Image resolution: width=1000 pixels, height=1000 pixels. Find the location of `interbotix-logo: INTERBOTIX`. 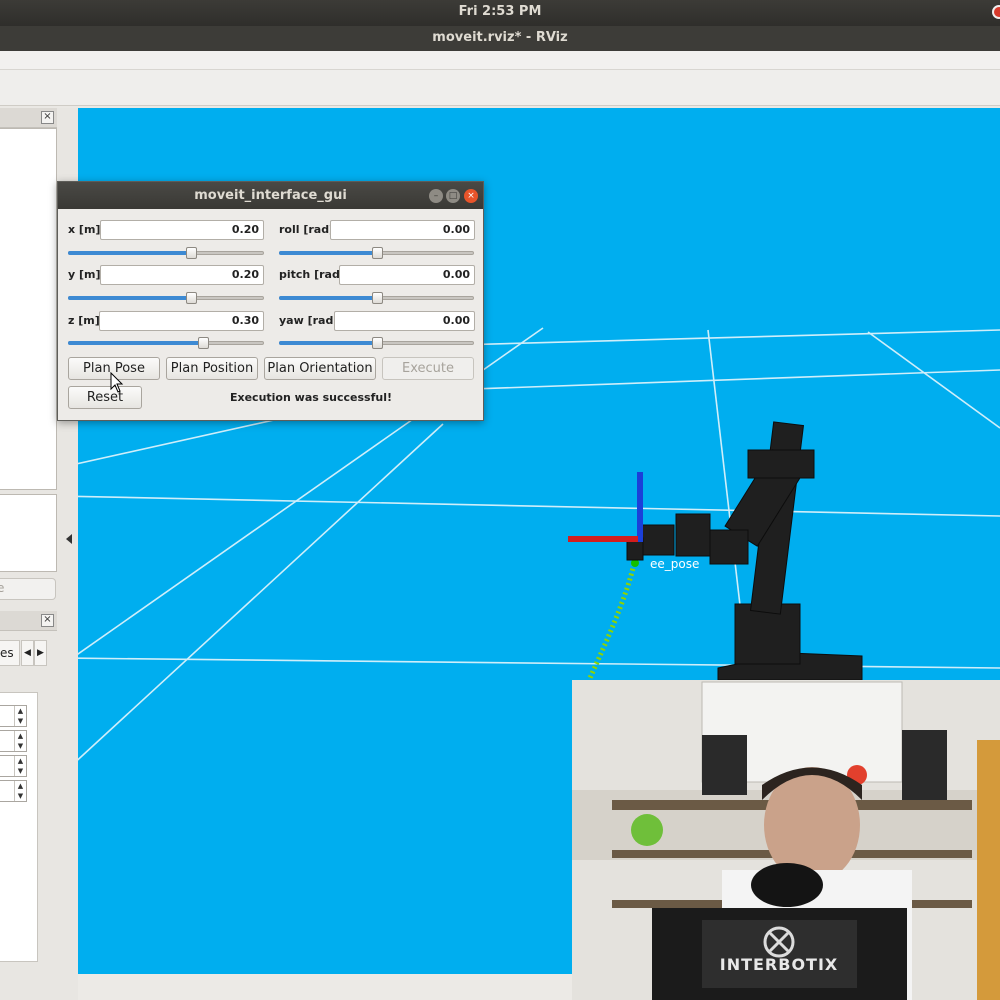

interbotix-logo: INTERBOTIX is located at coordinates (779, 964).